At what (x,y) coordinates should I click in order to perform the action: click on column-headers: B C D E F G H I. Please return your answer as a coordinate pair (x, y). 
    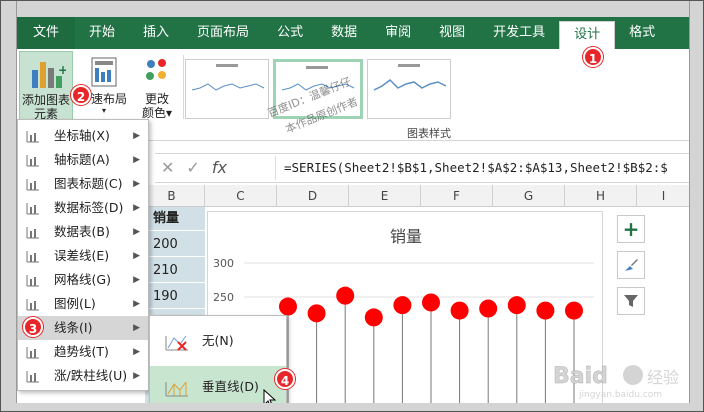
    Looking at the image, I should click on (415, 196).